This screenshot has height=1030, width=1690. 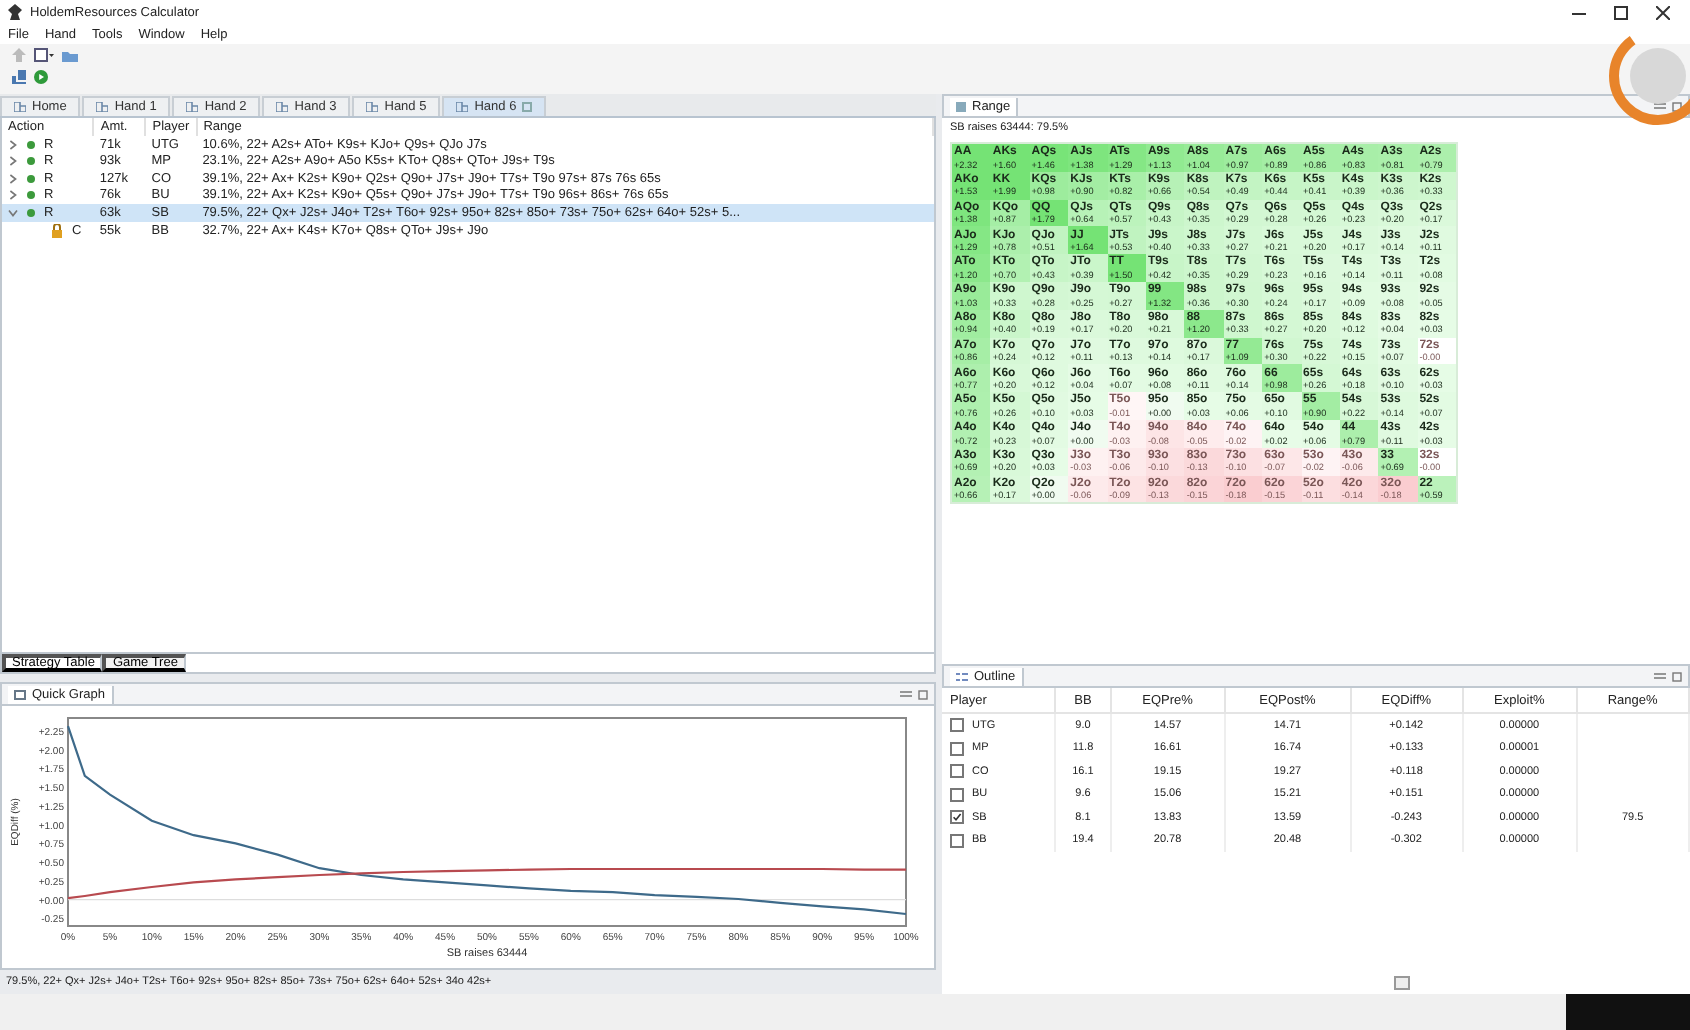 I want to click on document-icon, so click(x=44, y=55).